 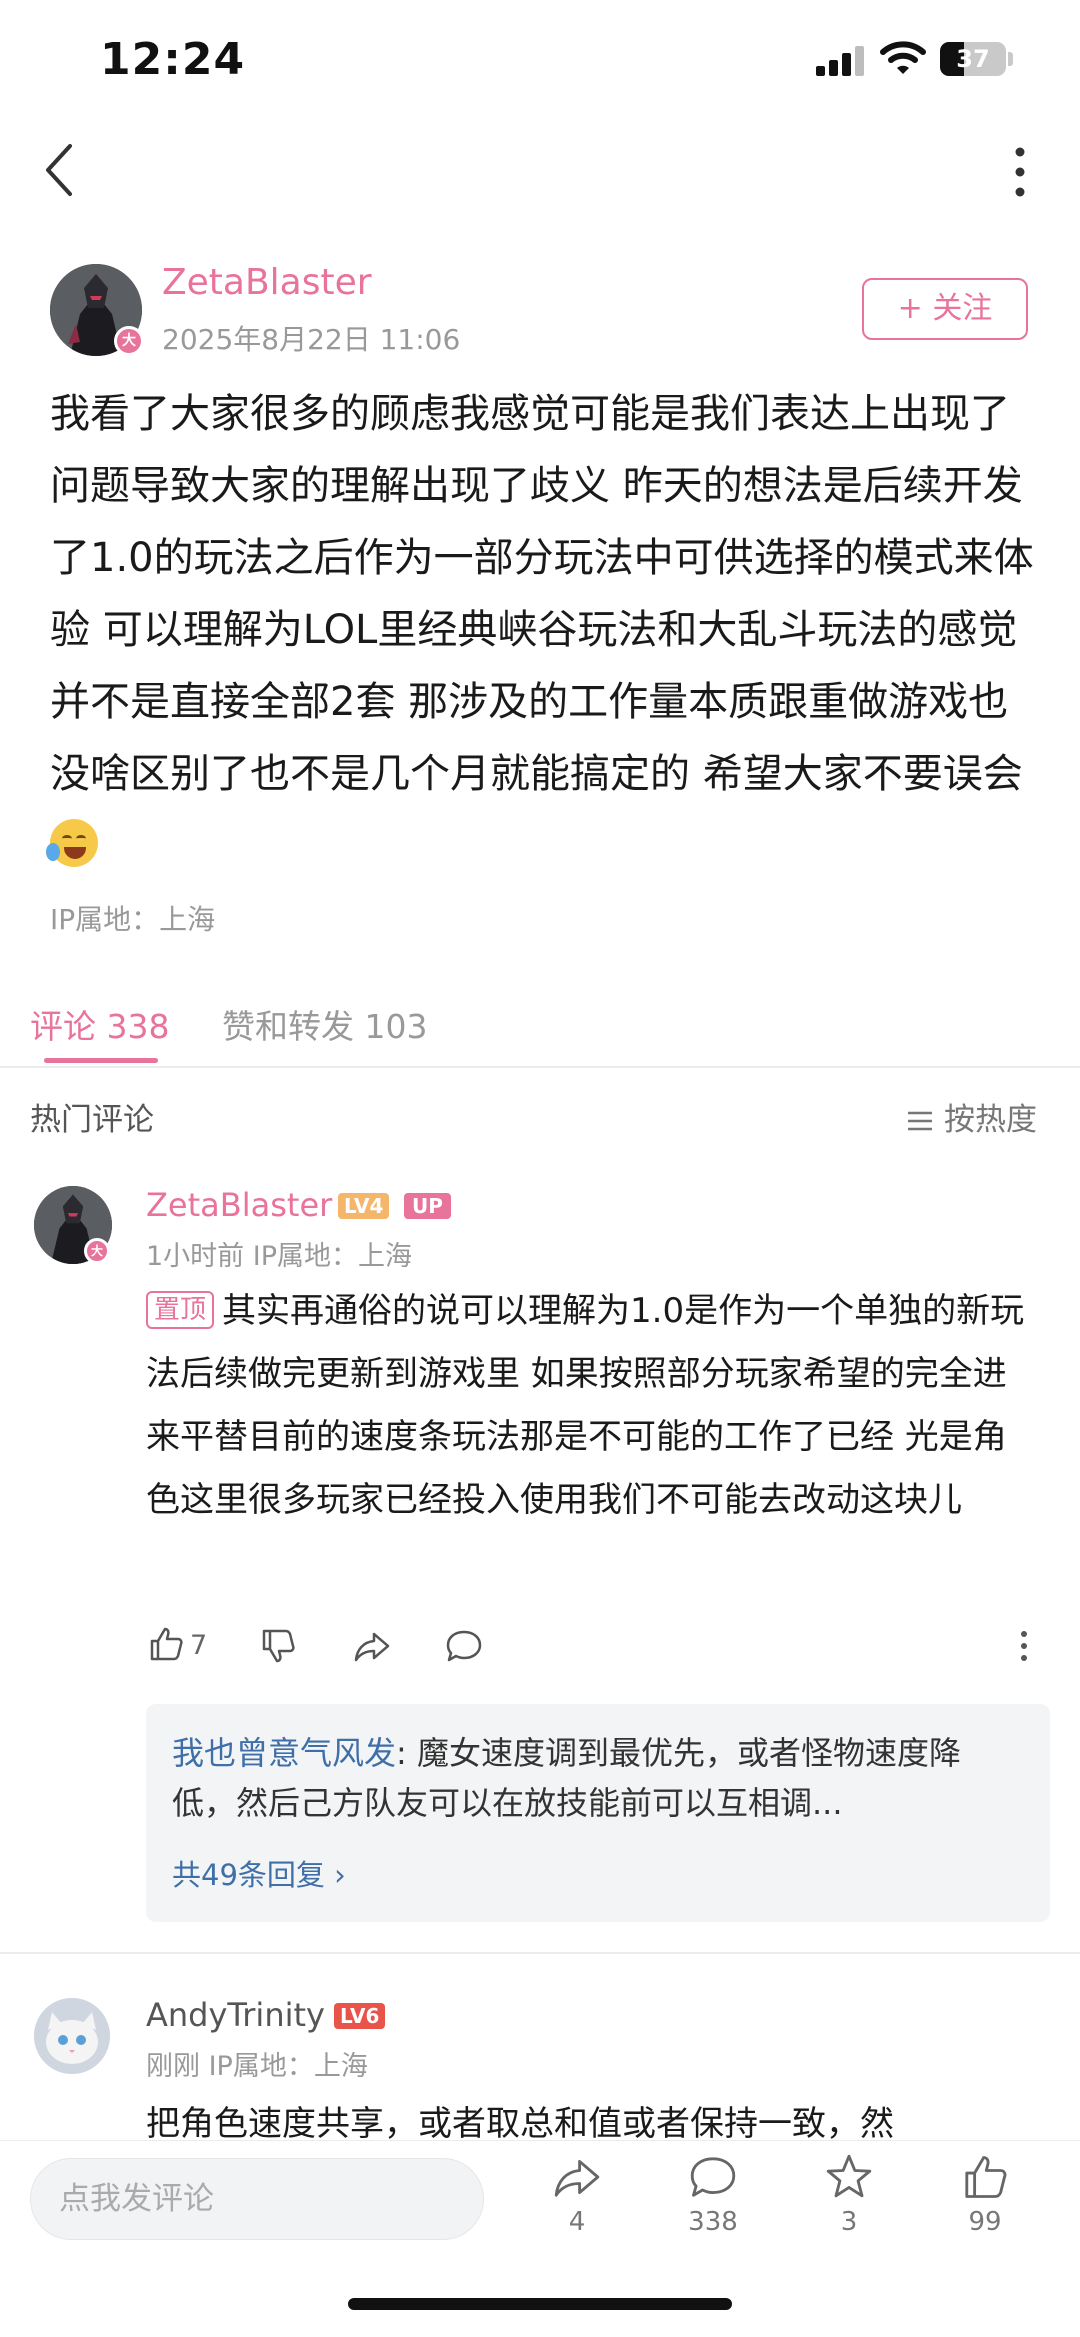 What do you see at coordinates (849, 2206) in the screenshot?
I see `favorite-button: 3` at bounding box center [849, 2206].